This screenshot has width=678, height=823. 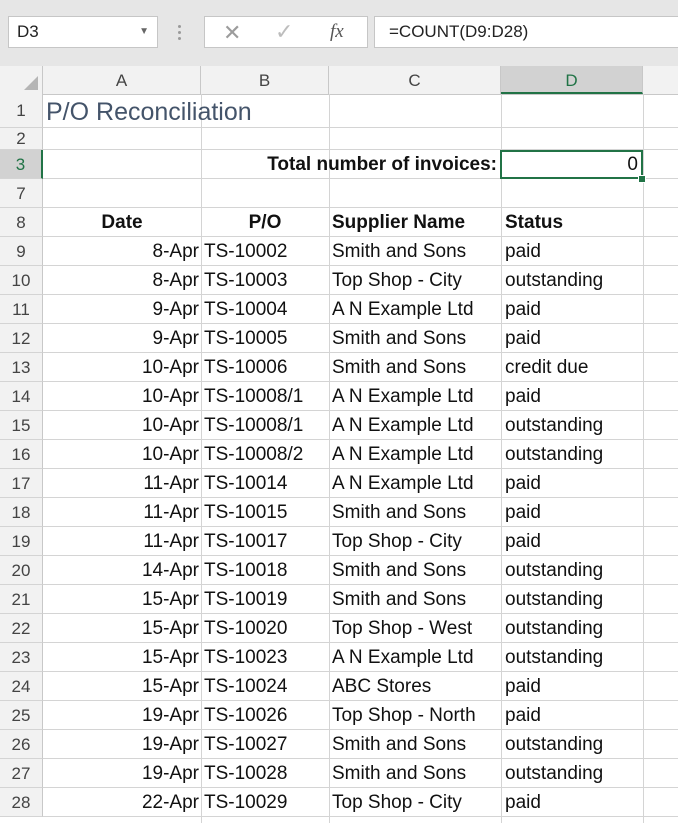 What do you see at coordinates (266, 715) in the screenshot?
I see `cell-po: TS-10026` at bounding box center [266, 715].